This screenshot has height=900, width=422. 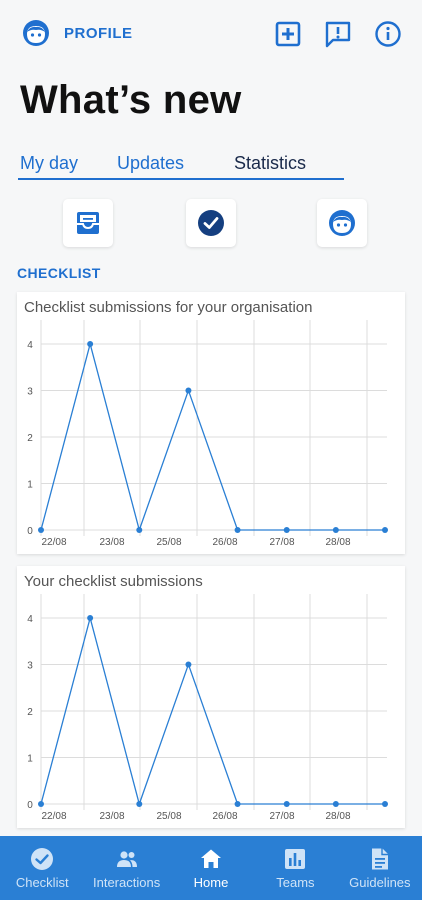 What do you see at coordinates (49, 163) in the screenshot?
I see `tab-my-day: My day` at bounding box center [49, 163].